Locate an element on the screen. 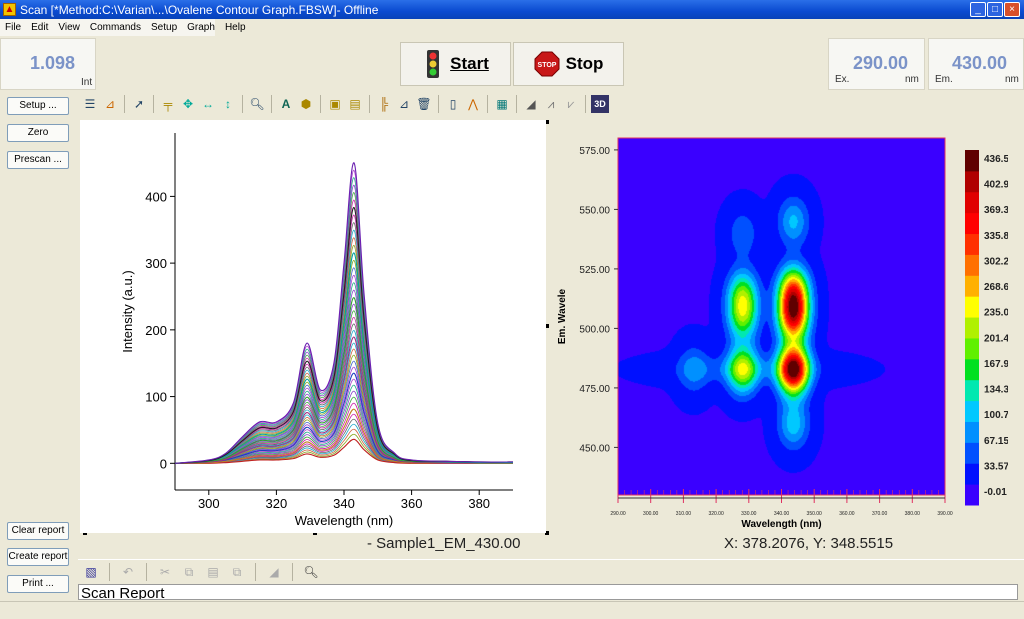 The image size is (1024, 619). y-tick-label: 575.00 is located at coordinates (594, 151).